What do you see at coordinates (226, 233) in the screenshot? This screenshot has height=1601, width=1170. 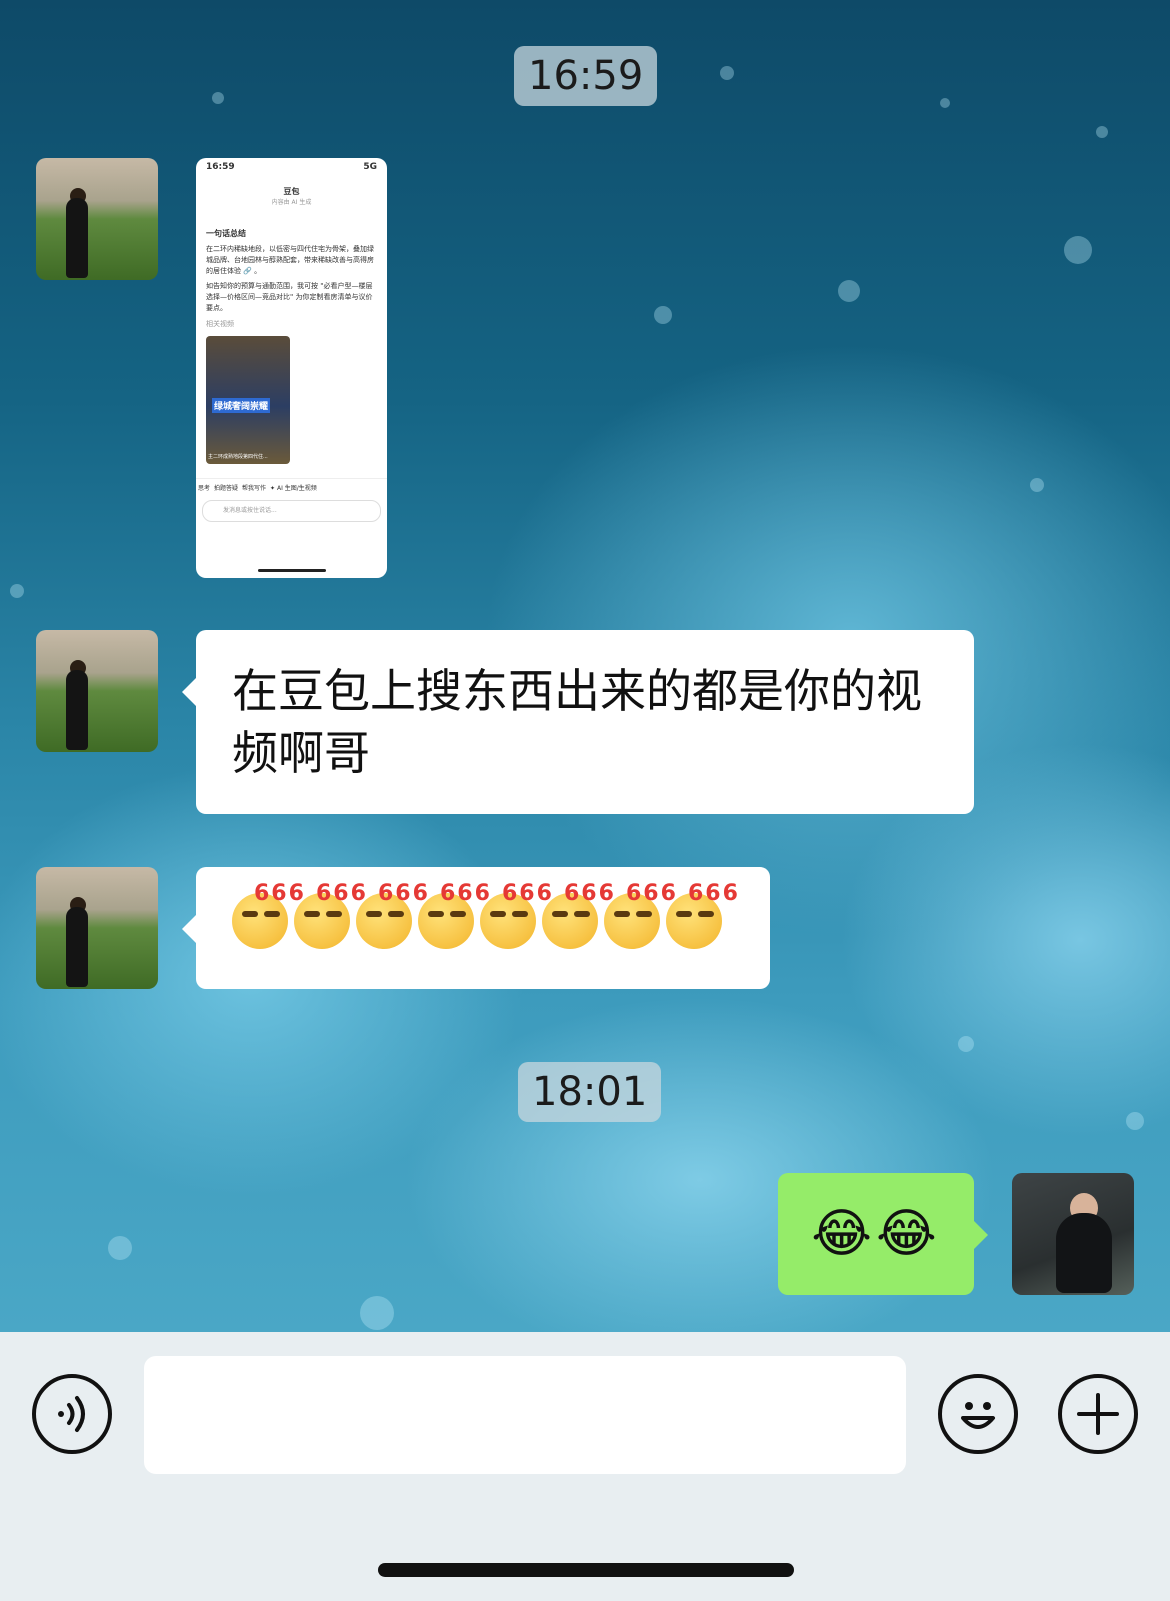 I see `screenshot-section-title: 一句话总结` at bounding box center [226, 233].